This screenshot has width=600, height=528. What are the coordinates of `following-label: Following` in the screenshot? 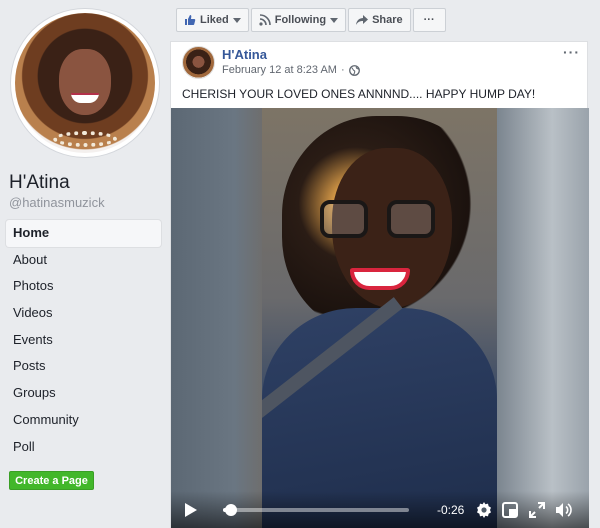 It's located at (300, 20).